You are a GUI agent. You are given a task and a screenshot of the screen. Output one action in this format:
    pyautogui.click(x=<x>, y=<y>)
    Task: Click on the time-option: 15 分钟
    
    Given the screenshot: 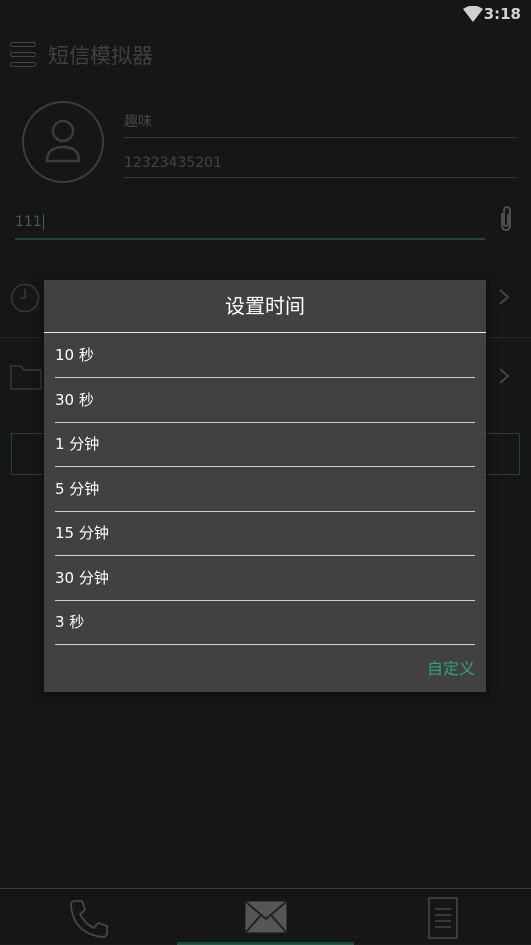 What is the action you would take?
    pyautogui.click(x=265, y=533)
    